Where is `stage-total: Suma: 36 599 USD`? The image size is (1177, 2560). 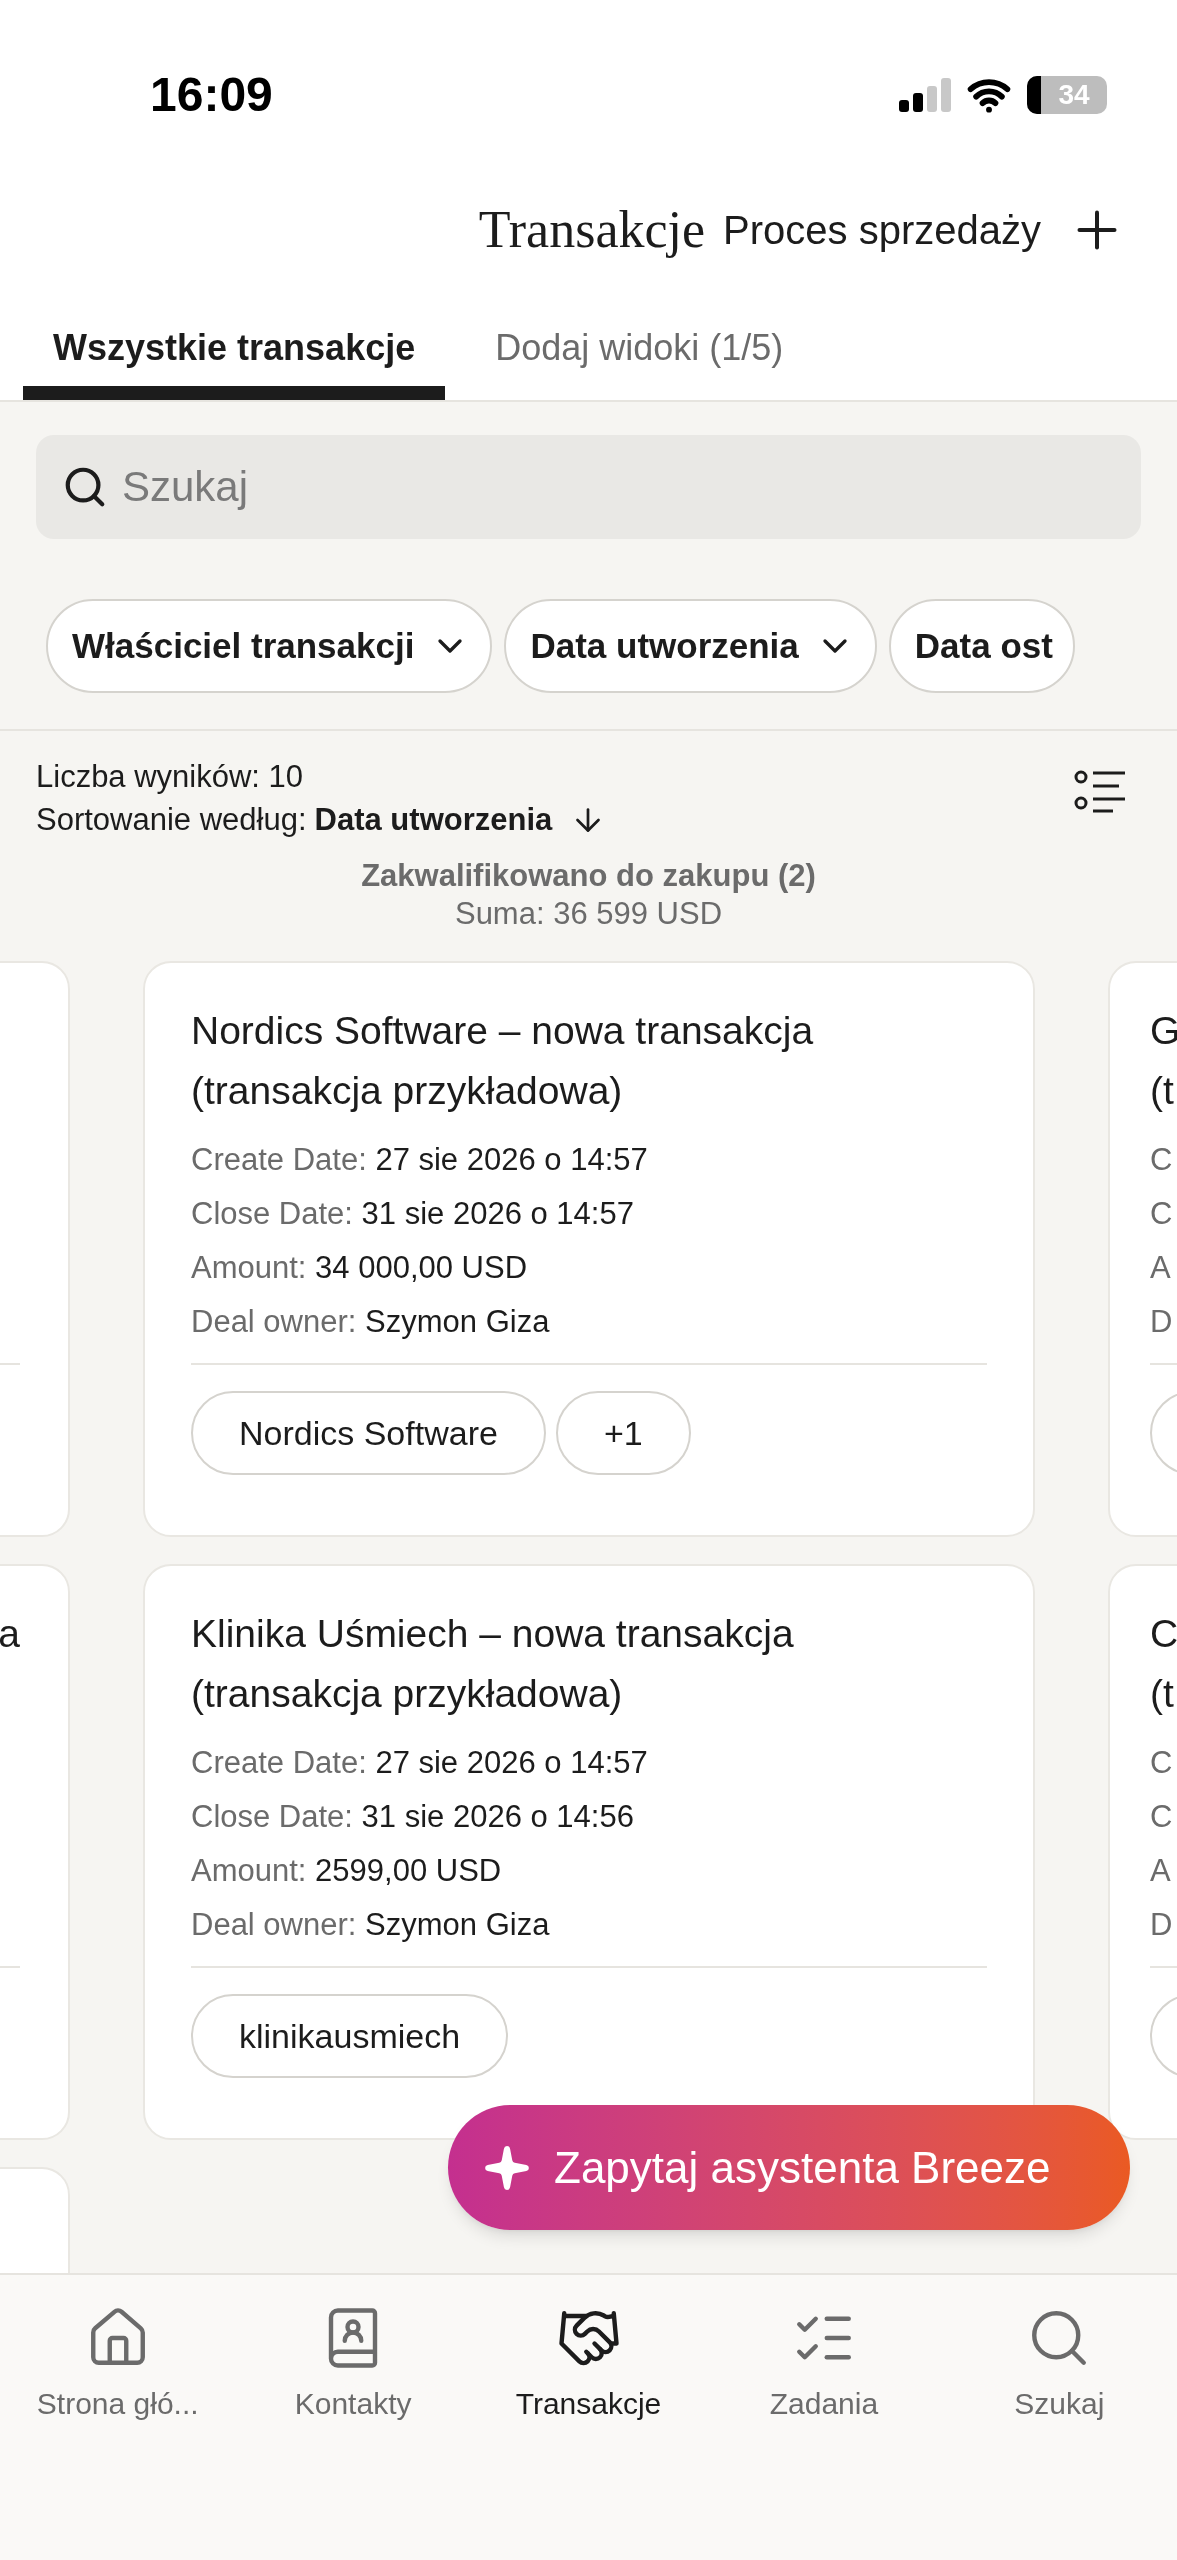 stage-total: Suma: 36 599 USD is located at coordinates (588, 914).